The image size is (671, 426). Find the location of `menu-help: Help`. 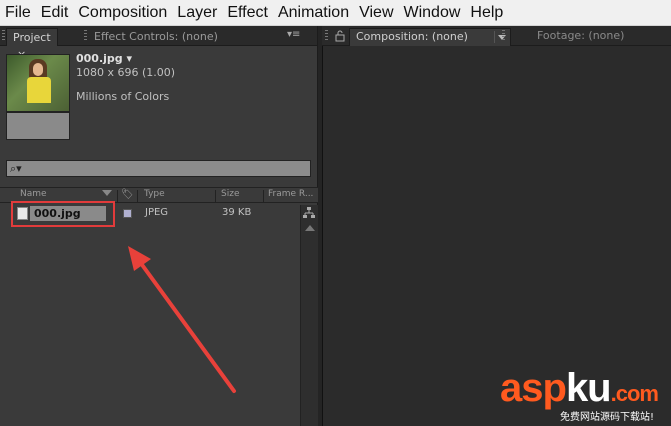

menu-help: Help is located at coordinates (486, 13).